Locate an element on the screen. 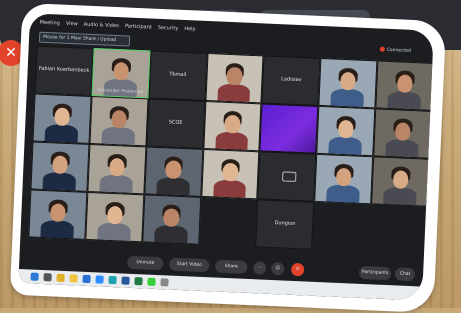 The image size is (461, 313). unmute-button: Unmute is located at coordinates (145, 263).